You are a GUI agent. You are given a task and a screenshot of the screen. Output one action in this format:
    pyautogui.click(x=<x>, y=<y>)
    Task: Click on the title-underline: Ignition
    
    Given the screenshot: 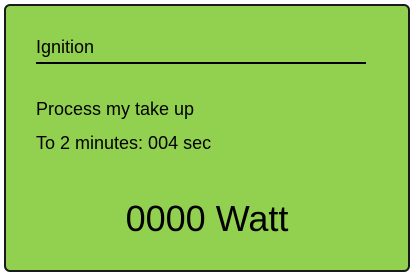 What is the action you would take?
    pyautogui.click(x=201, y=50)
    